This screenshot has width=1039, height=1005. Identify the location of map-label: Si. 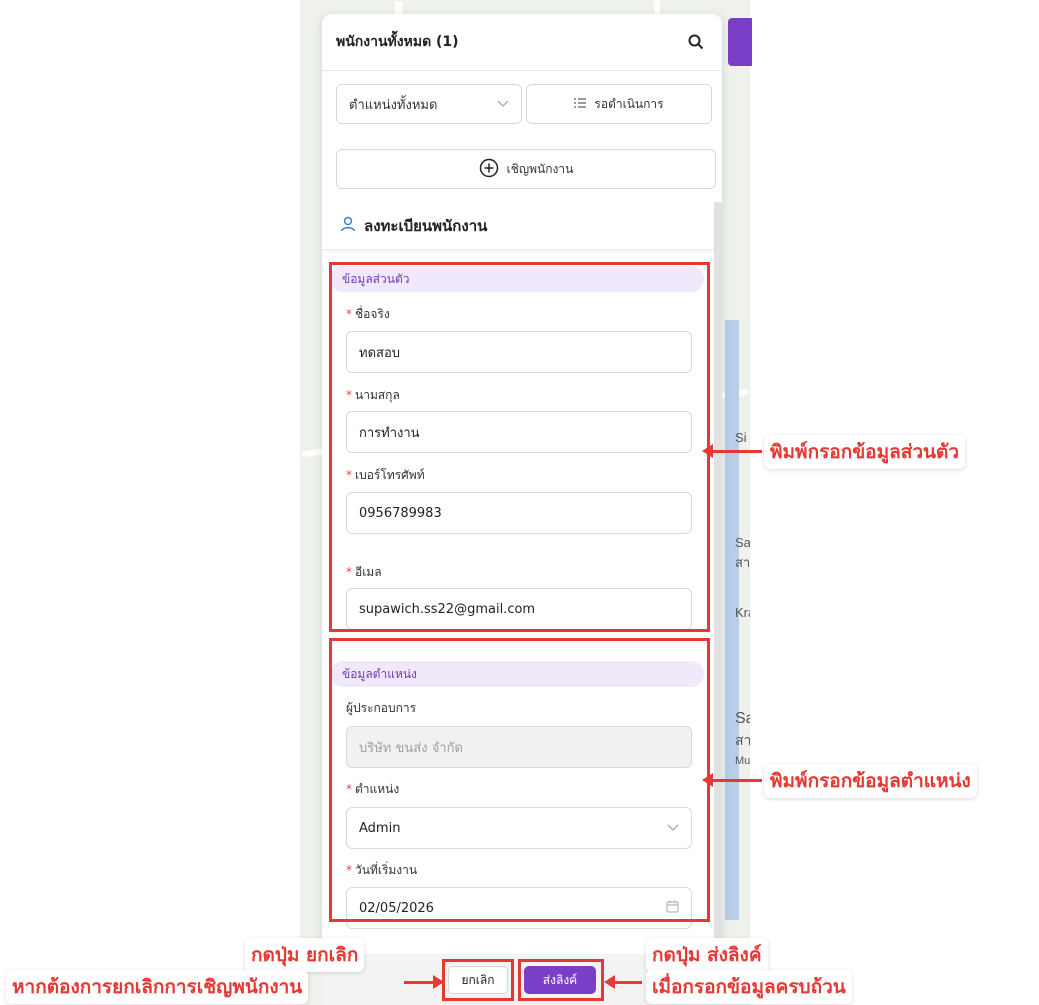
(741, 437).